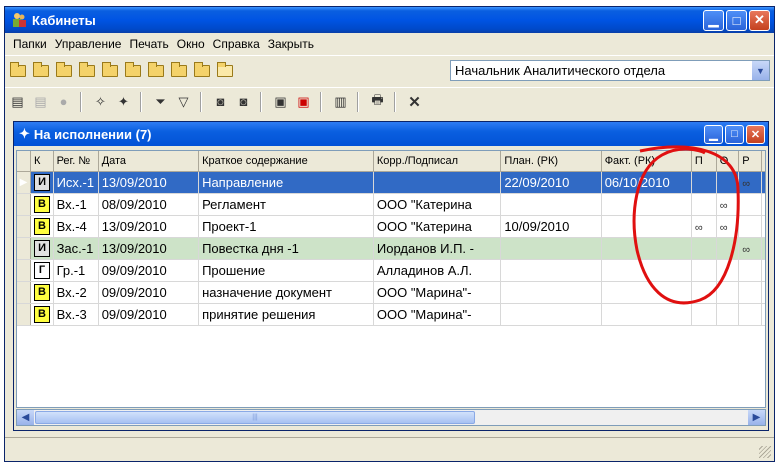 The height and width of the screenshot is (462, 775). Describe the element at coordinates (763, 161) in the screenshot. I see `column-header: Автор/Н` at that location.